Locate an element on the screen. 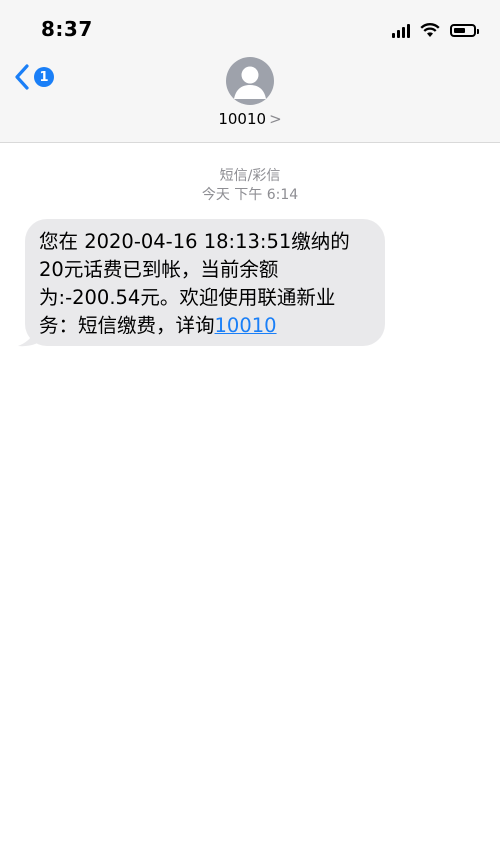 This screenshot has height=865, width=500. contact-name: 10010 is located at coordinates (242, 119).